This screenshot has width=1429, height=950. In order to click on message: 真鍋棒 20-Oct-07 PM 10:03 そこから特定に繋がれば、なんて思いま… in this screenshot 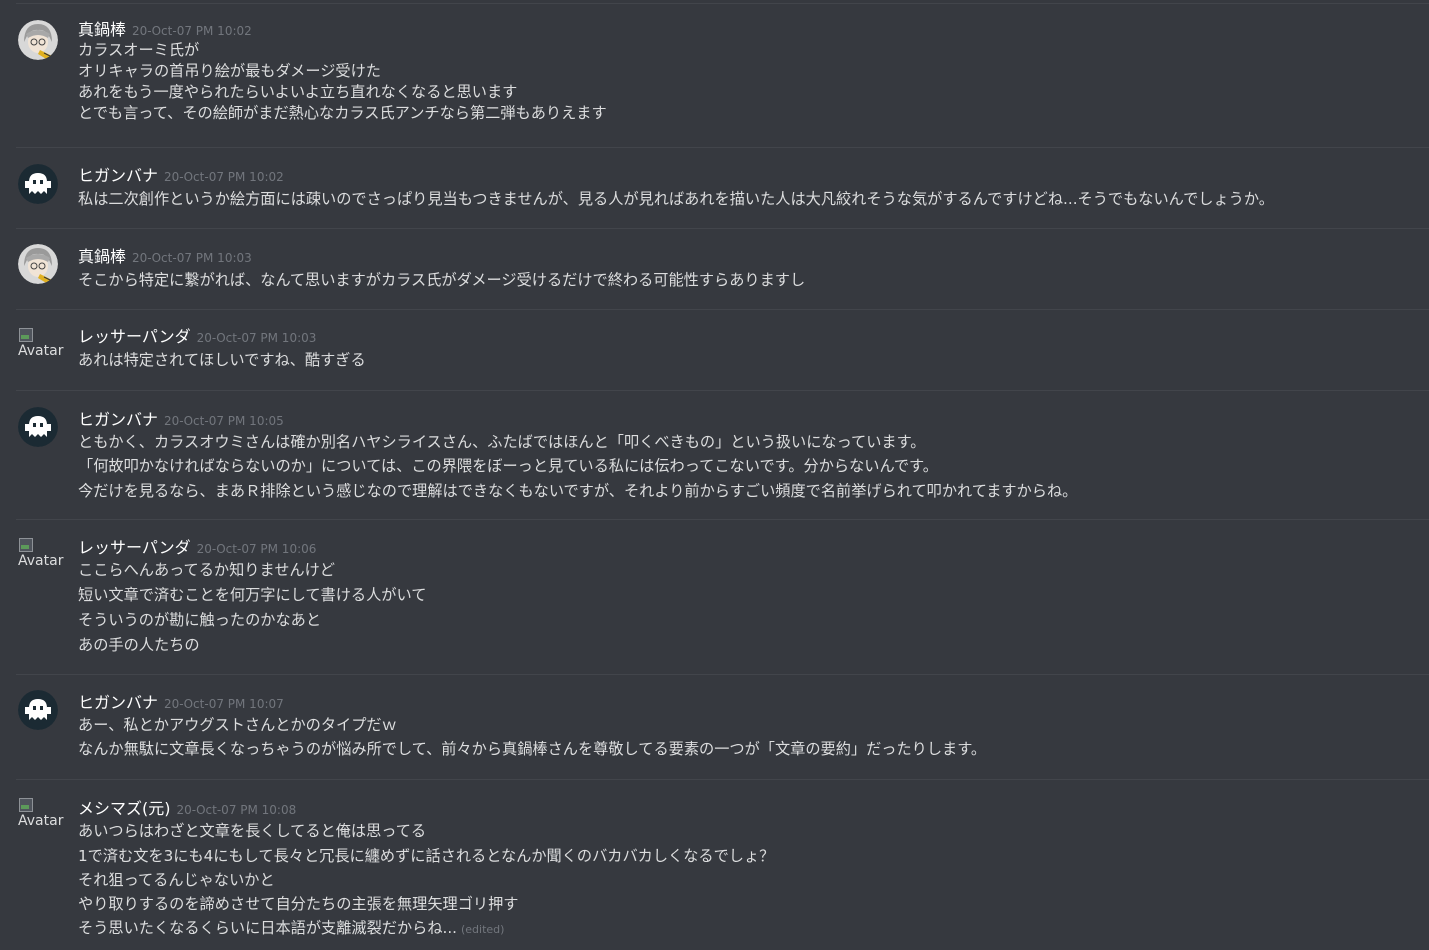, I will do `click(722, 269)`.